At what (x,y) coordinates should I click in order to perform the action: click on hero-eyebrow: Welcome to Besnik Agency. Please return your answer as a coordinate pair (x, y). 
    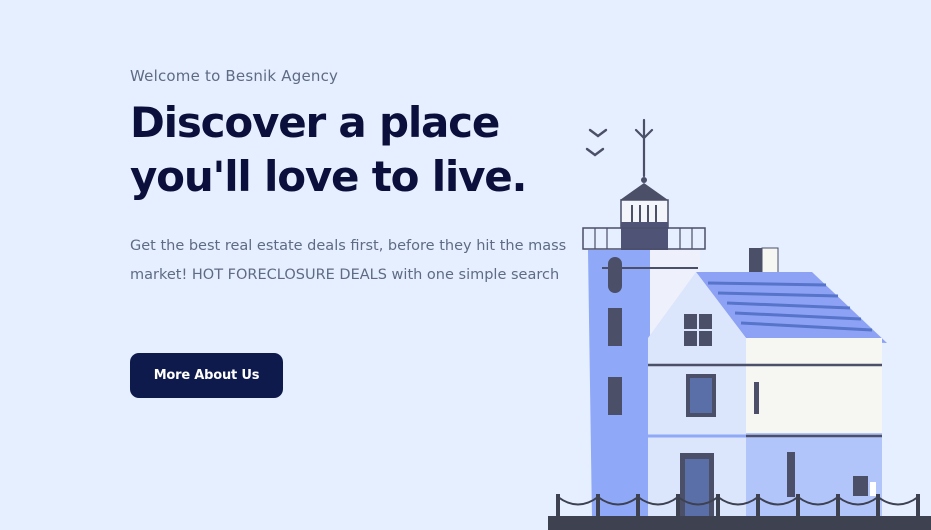
    Looking at the image, I should click on (234, 76).